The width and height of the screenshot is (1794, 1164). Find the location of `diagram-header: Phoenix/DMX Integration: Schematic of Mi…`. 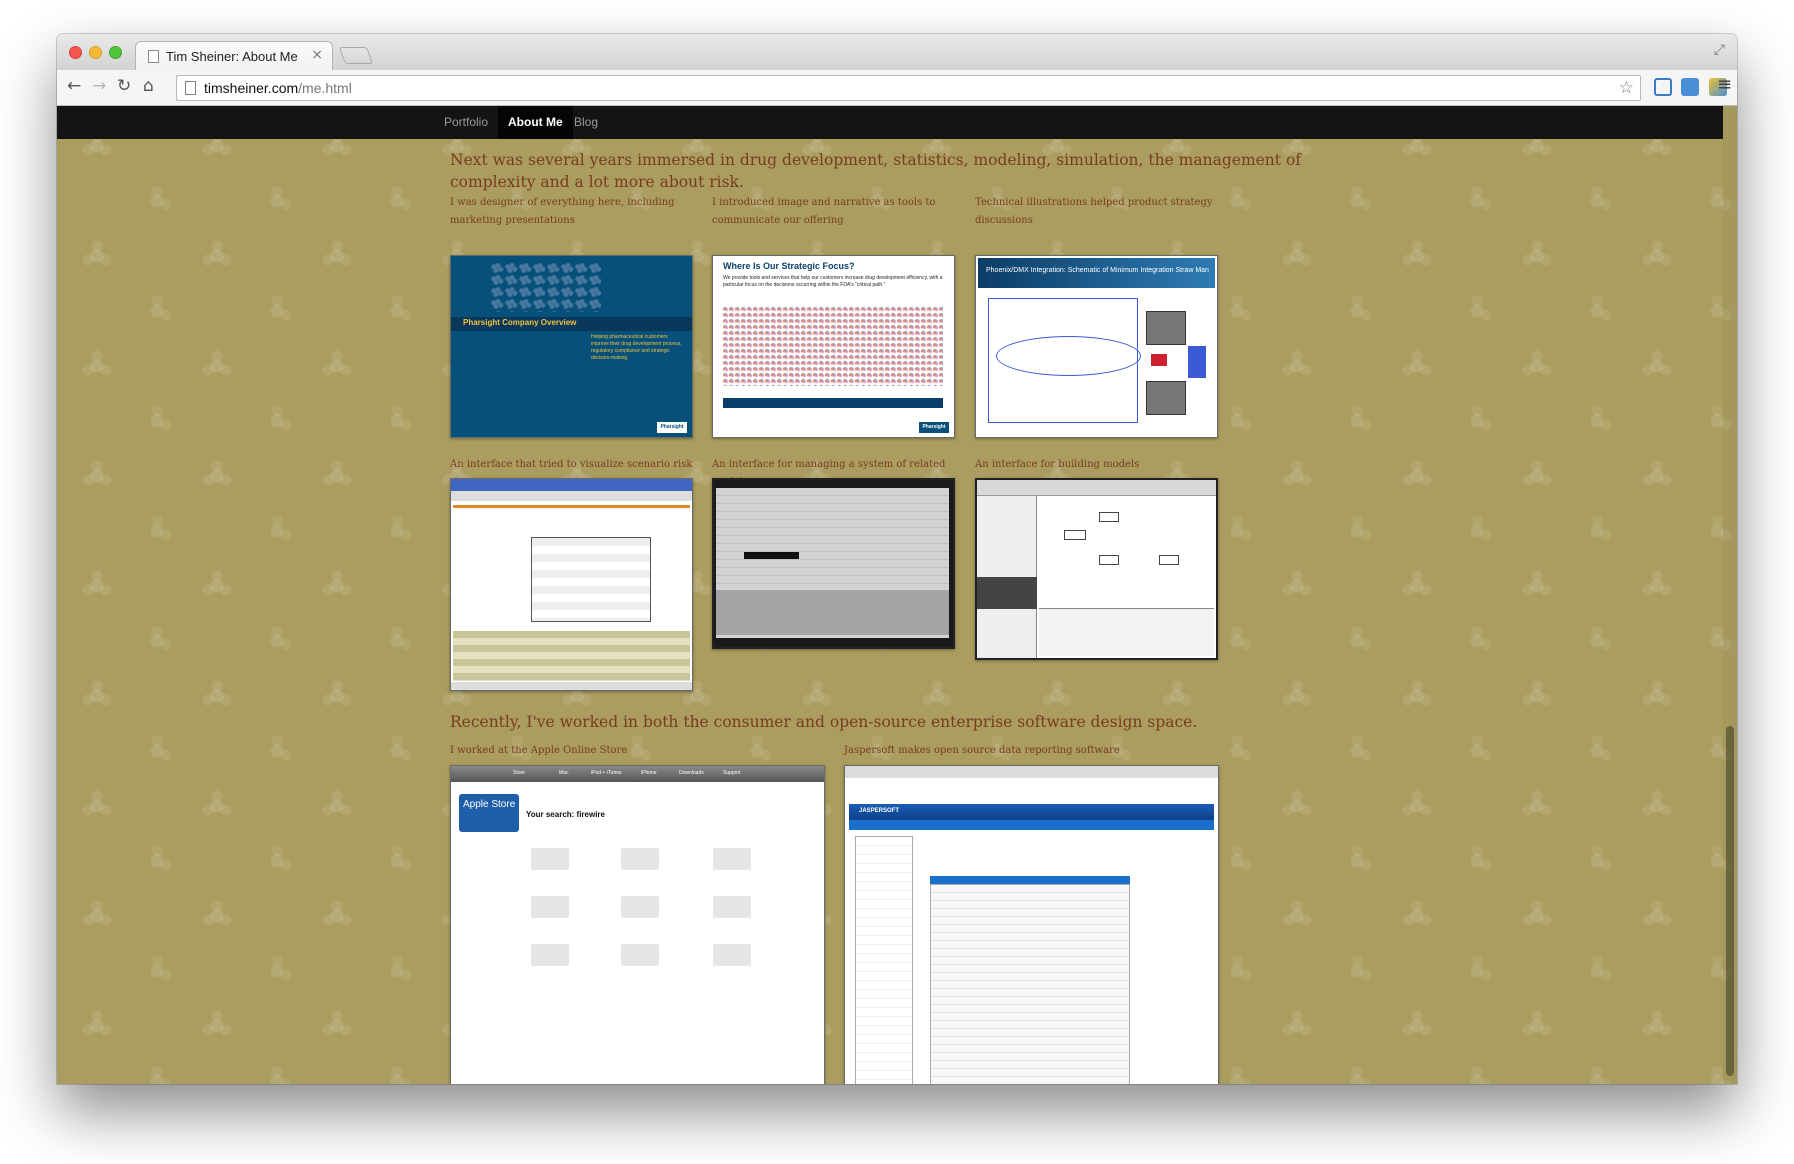

diagram-header: Phoenix/DMX Integration: Schematic of Mi… is located at coordinates (1096, 273).